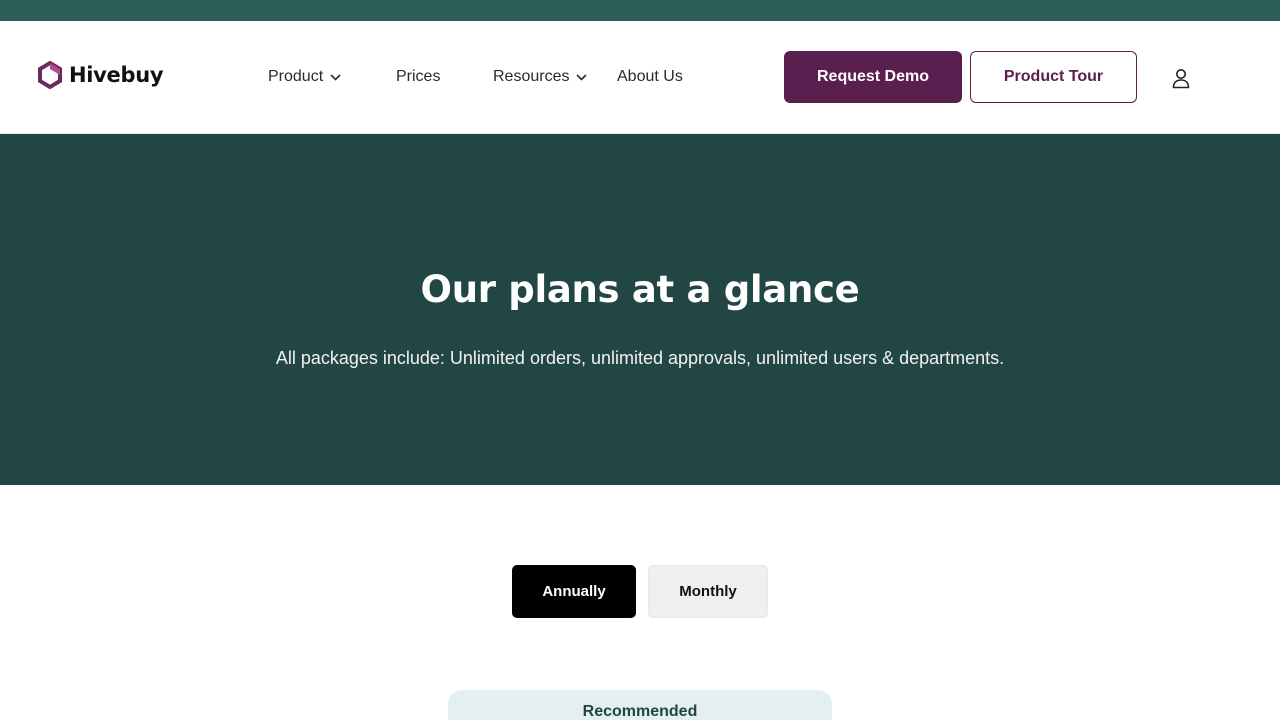 Image resolution: width=1280 pixels, height=720 pixels. I want to click on logo: Hivebuy, so click(101, 75).